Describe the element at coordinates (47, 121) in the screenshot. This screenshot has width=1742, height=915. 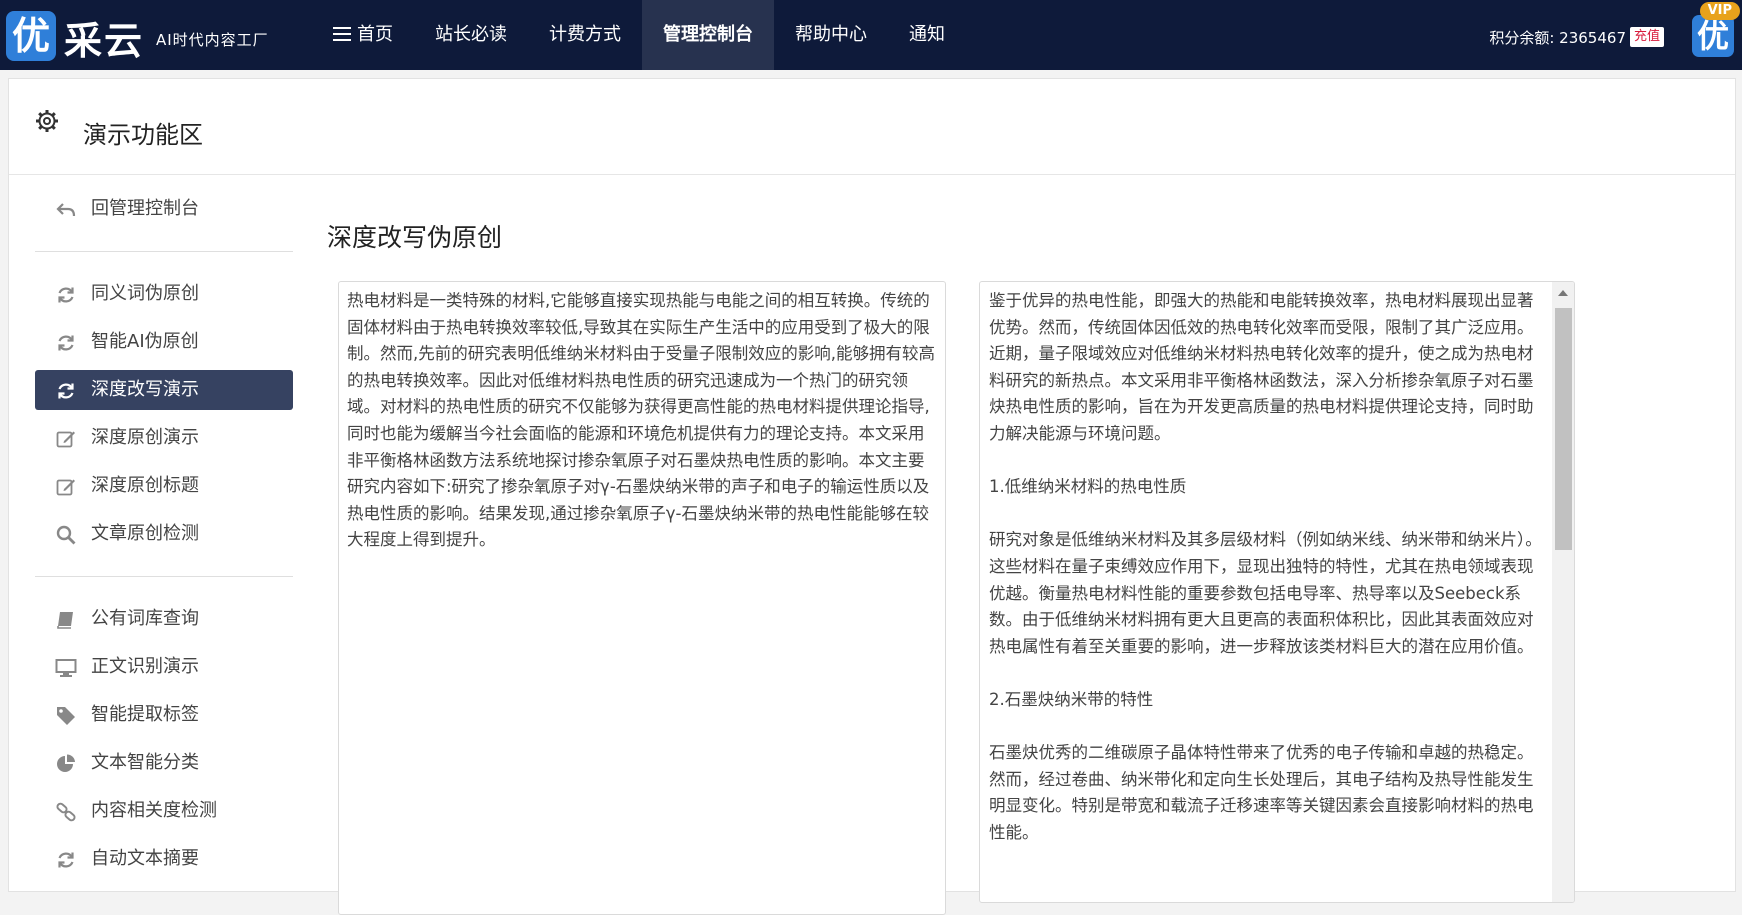
I see `gear-icon` at that location.